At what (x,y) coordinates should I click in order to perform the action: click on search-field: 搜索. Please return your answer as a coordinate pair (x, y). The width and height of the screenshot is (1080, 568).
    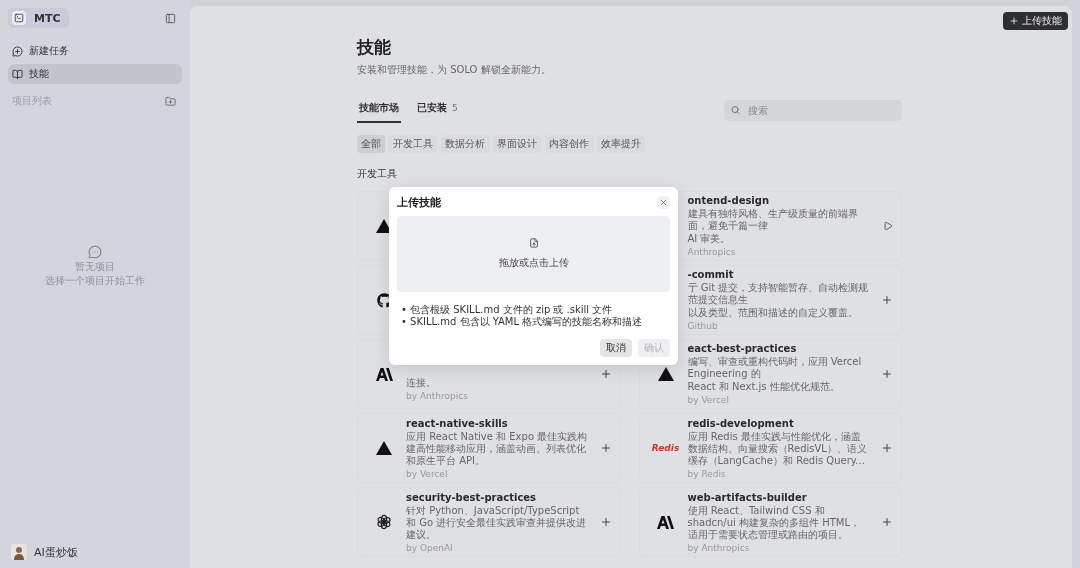
    Looking at the image, I should click on (813, 110).